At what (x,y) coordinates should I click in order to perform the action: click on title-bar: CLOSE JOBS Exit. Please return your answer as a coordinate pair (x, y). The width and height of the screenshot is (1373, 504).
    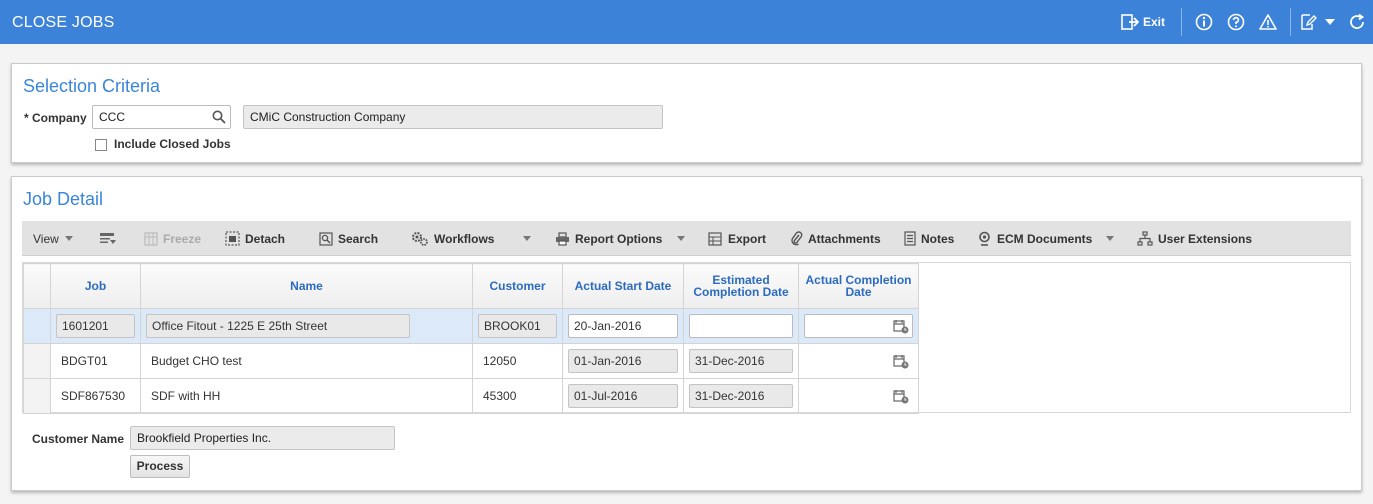
    Looking at the image, I should click on (686, 22).